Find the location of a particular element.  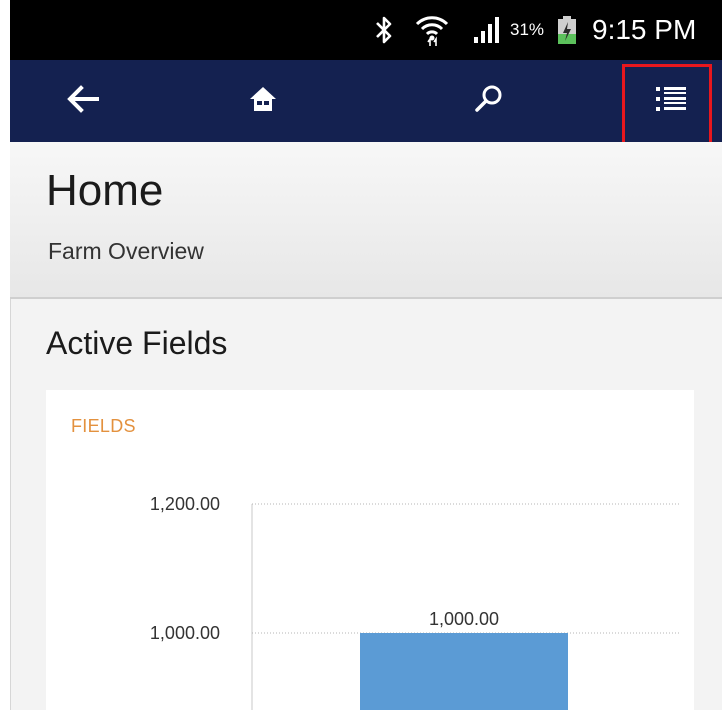

home-icon is located at coordinates (263, 101).